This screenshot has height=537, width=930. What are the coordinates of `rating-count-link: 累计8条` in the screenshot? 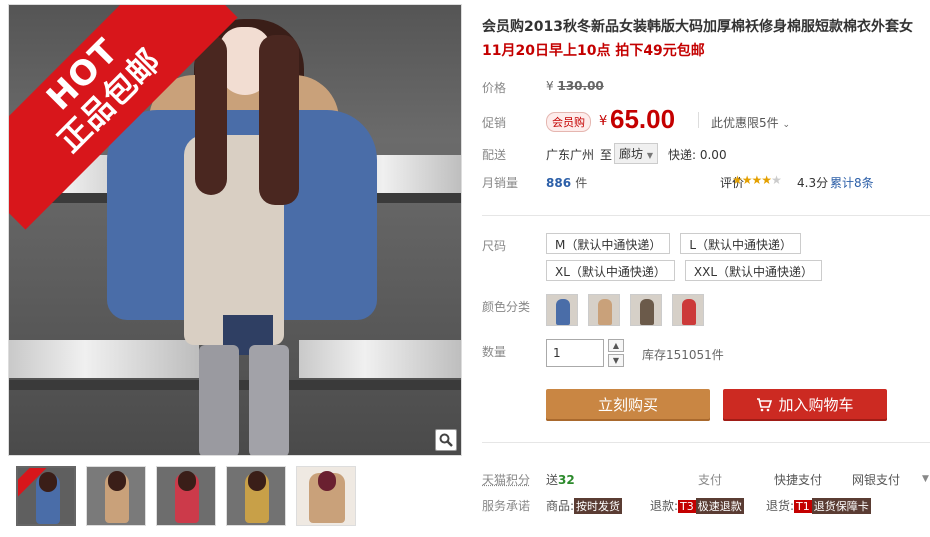 It's located at (852, 182).